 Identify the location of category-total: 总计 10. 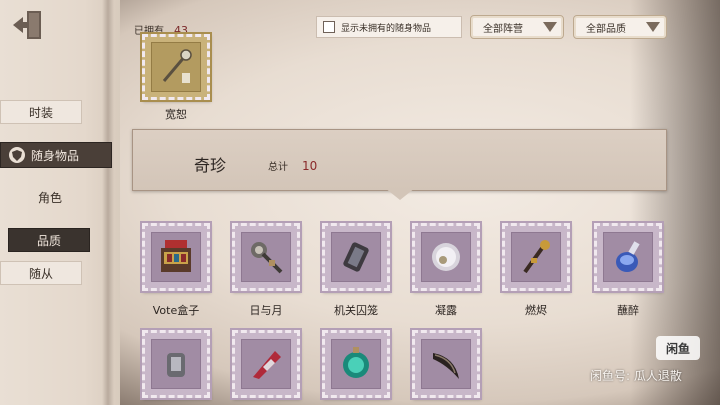
(292, 165).